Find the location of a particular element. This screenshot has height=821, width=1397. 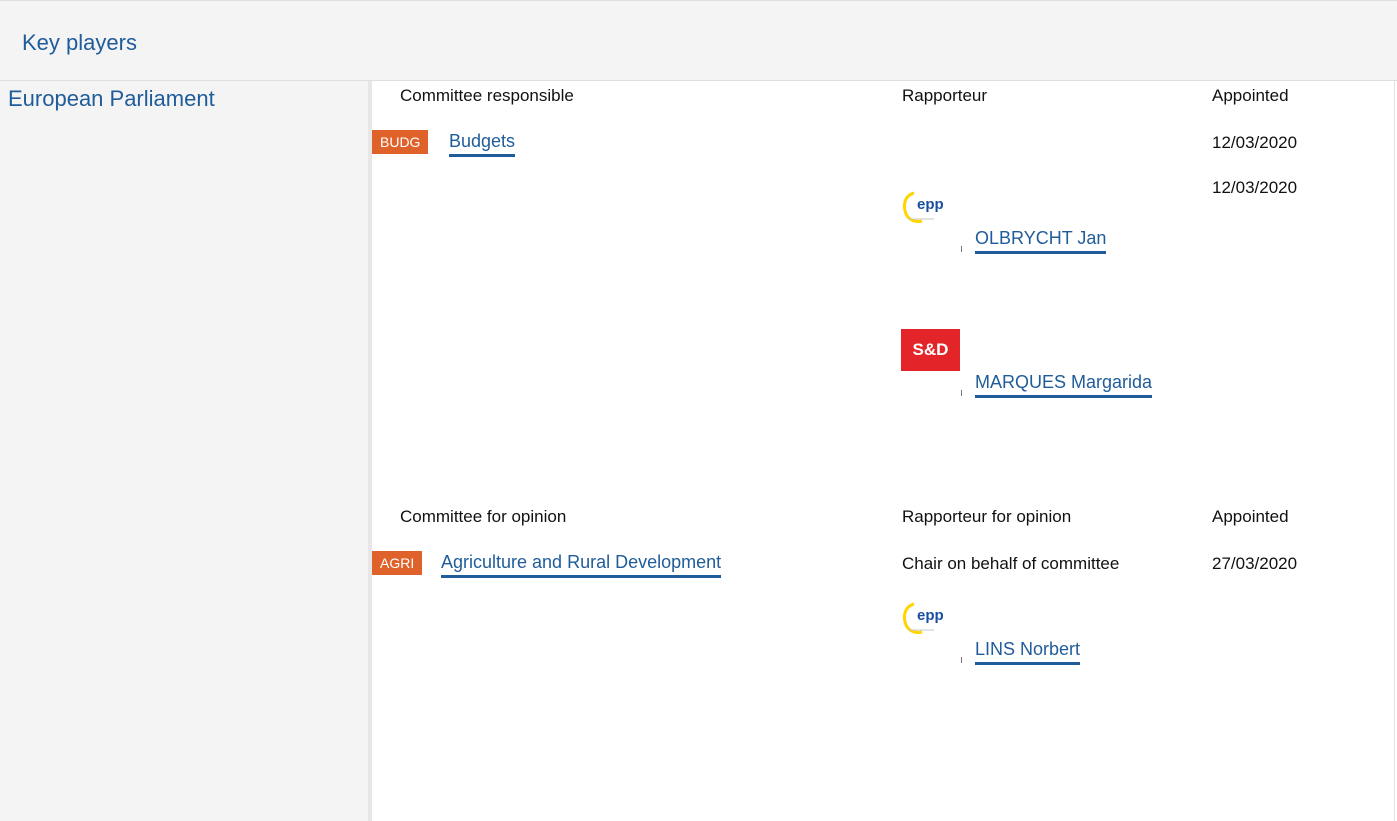

committee-code-badge: AGRI is located at coordinates (397, 563).